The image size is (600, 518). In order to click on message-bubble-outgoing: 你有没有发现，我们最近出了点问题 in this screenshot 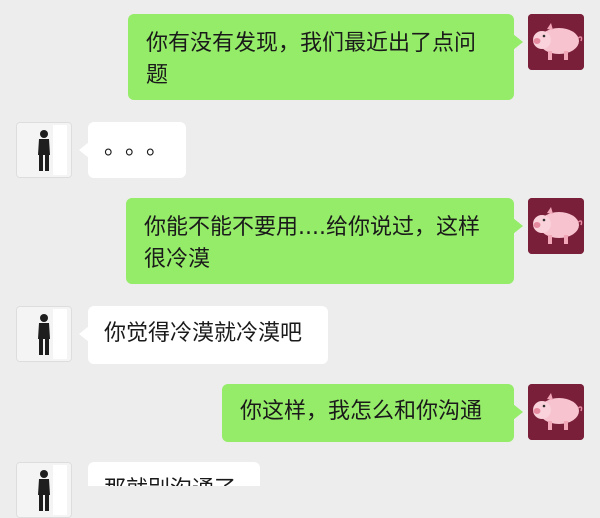, I will do `click(325, 57)`.